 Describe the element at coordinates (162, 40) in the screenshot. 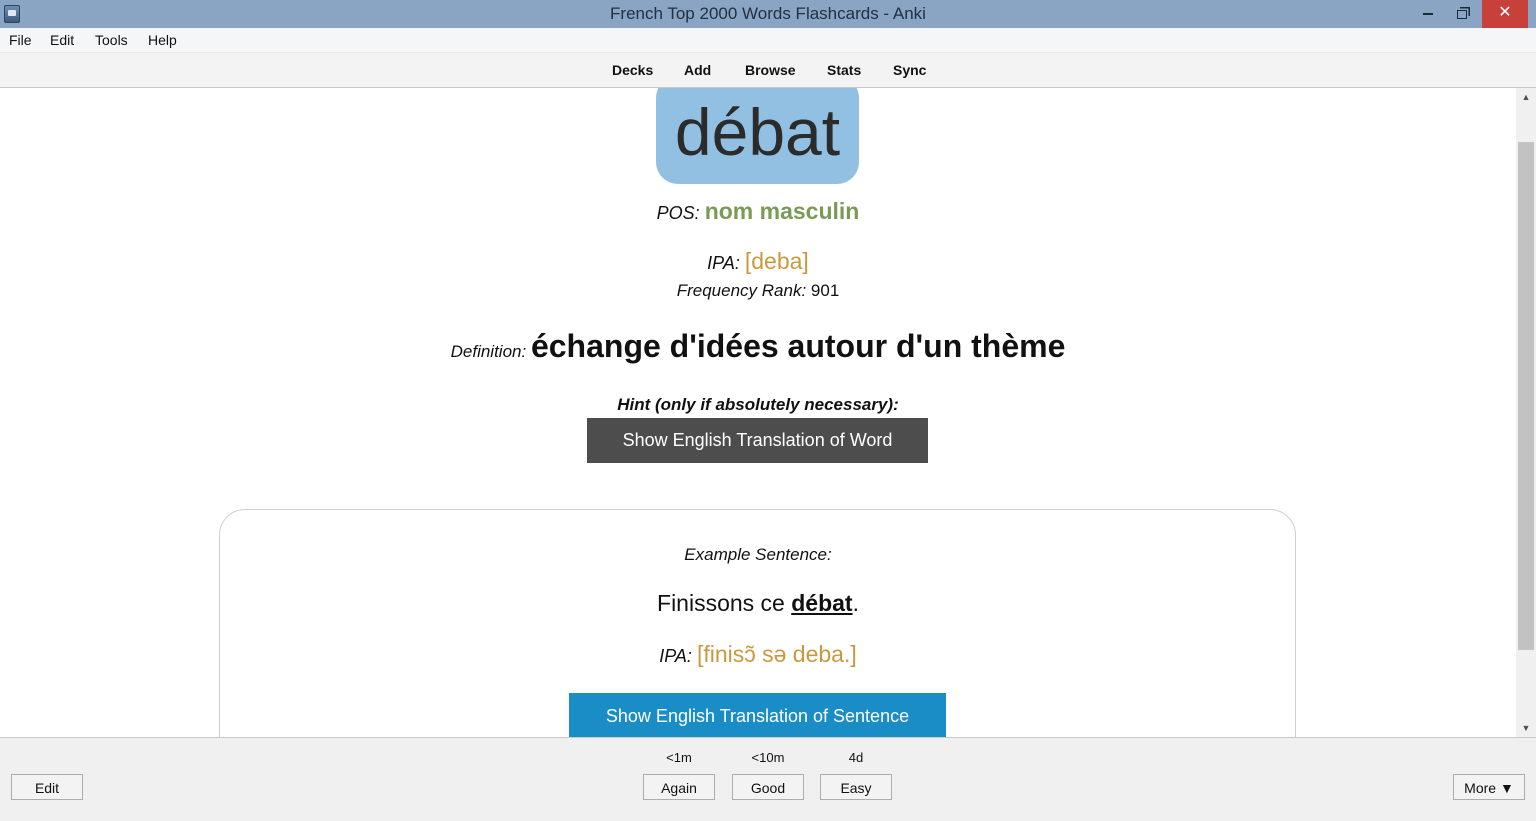

I see `menu-help: Help` at that location.